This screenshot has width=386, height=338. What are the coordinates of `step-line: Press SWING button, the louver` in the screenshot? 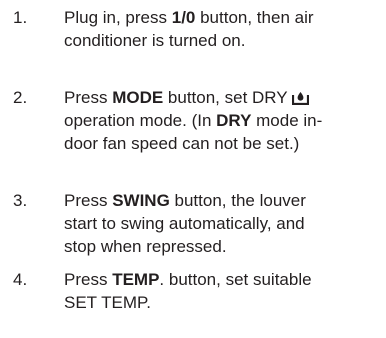 It's located at (220, 200).